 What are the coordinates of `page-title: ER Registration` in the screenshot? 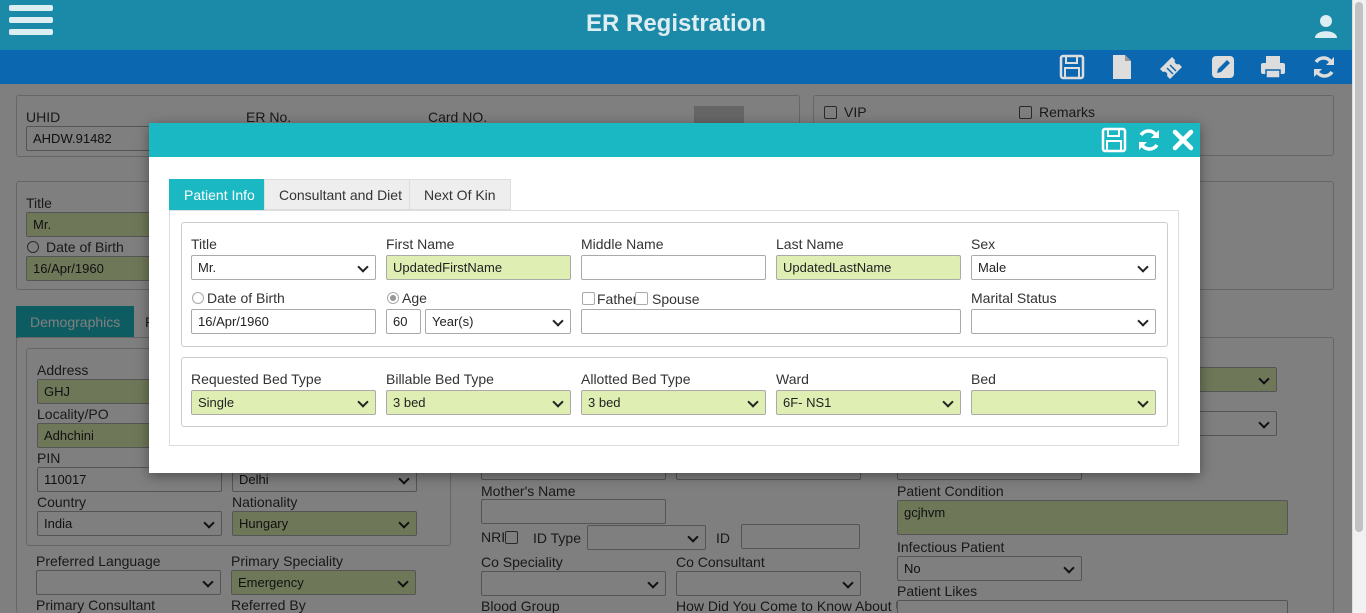 It's located at (676, 23).